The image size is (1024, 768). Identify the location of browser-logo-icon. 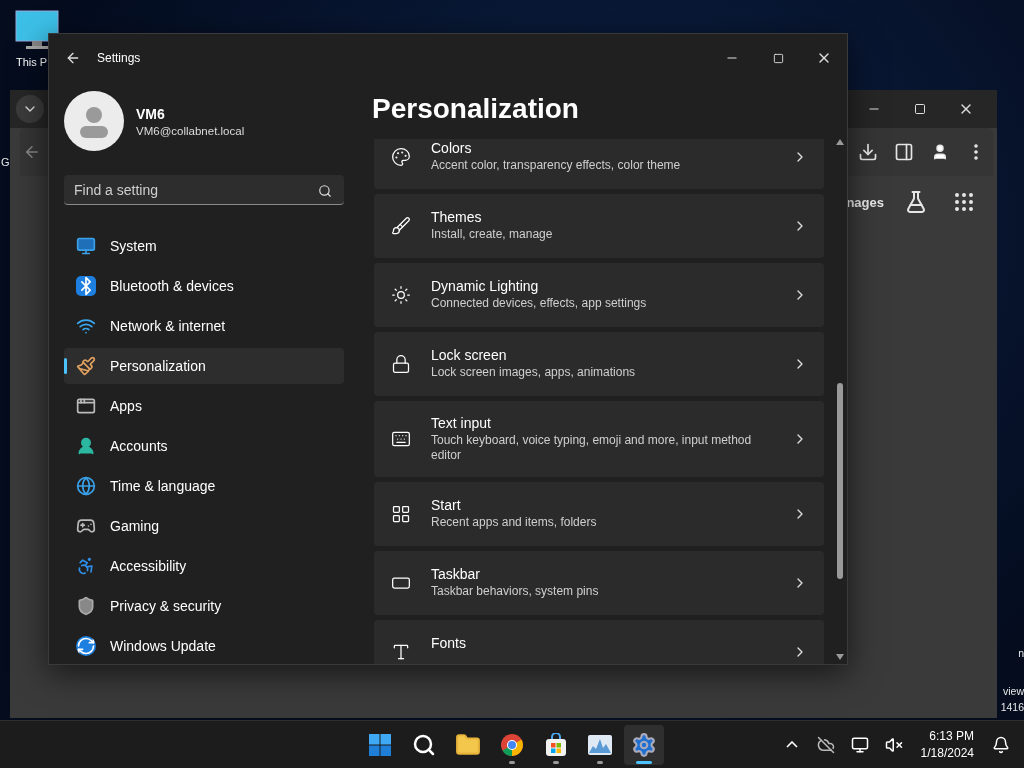
(512, 744).